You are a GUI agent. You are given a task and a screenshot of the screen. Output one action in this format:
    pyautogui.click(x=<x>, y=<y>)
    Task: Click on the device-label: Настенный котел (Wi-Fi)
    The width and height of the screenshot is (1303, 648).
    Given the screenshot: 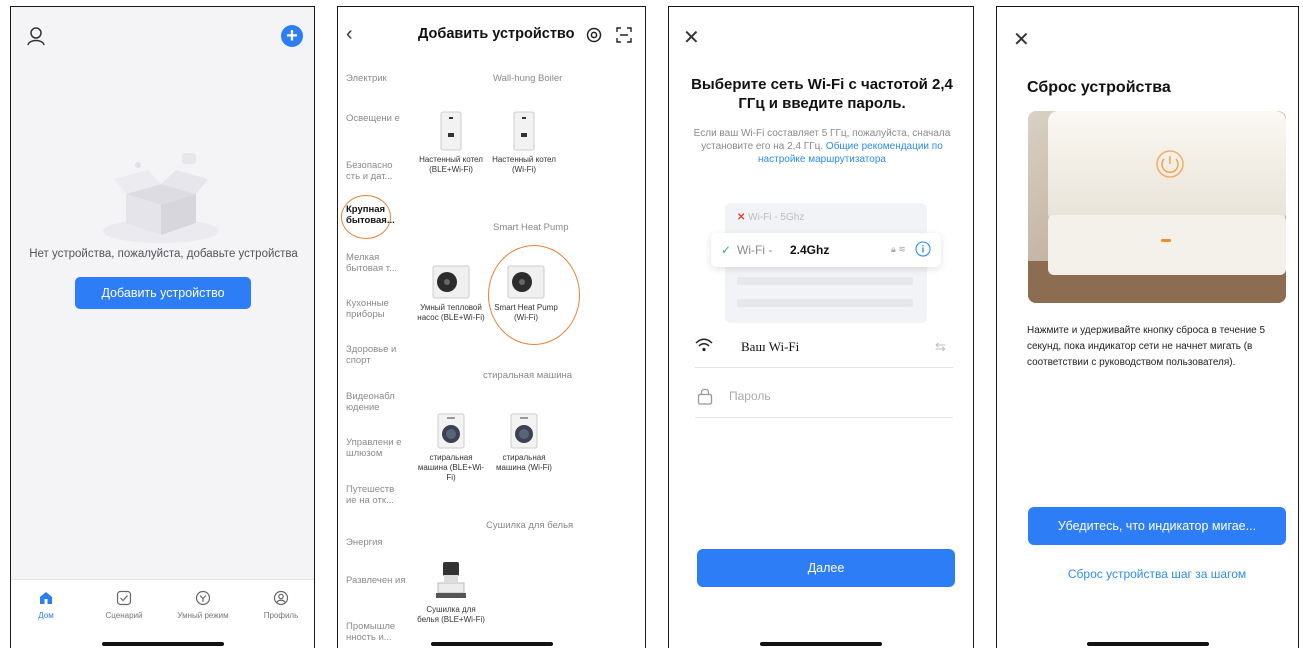 What is the action you would take?
    pyautogui.click(x=524, y=164)
    